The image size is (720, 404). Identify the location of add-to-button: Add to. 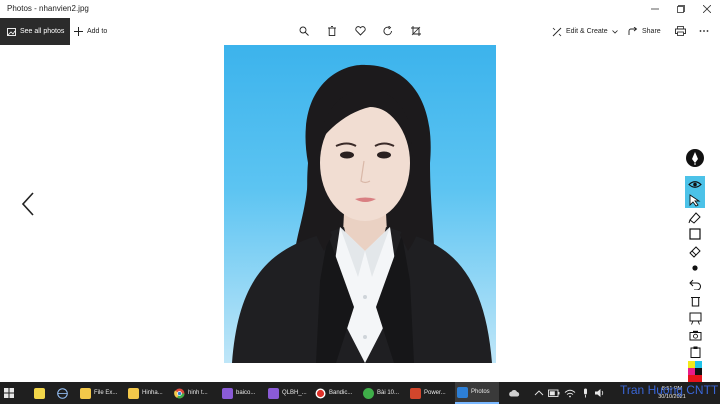
(90, 31).